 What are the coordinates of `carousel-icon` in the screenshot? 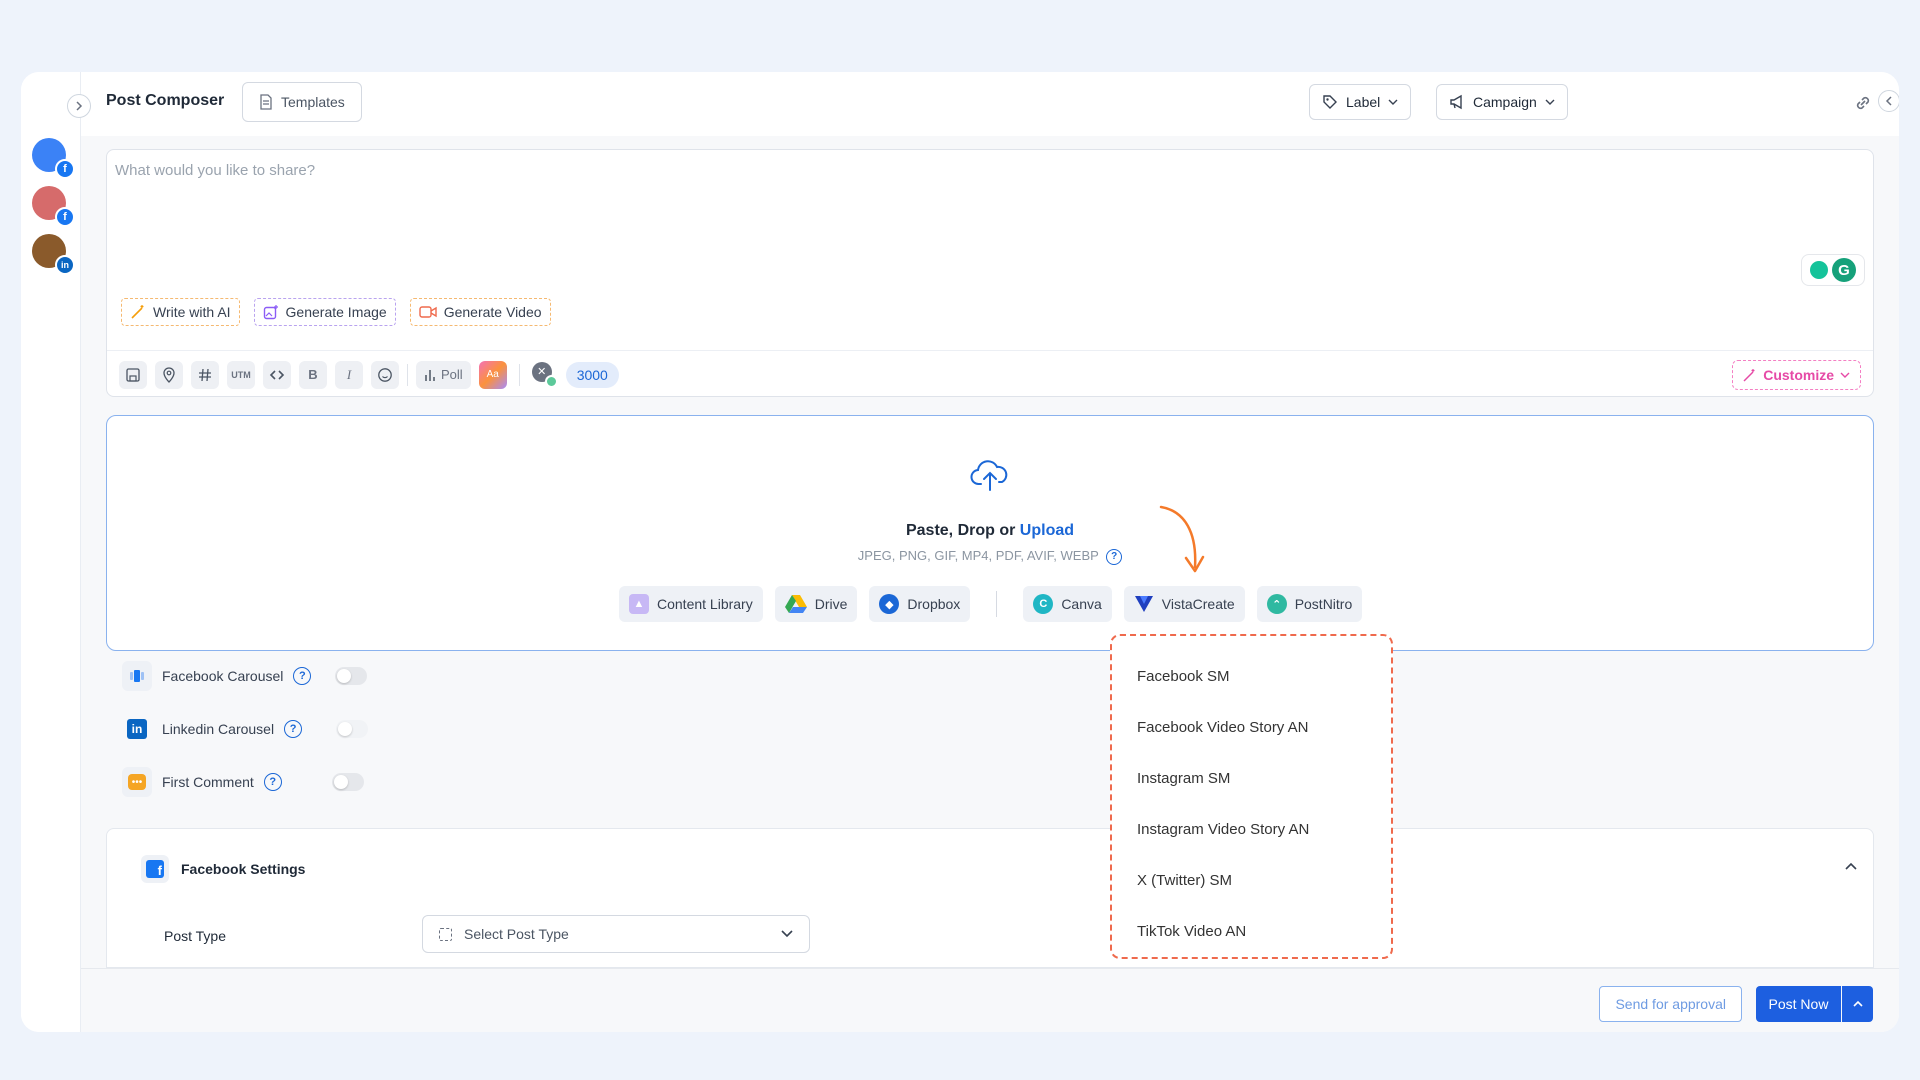 It's located at (137, 676).